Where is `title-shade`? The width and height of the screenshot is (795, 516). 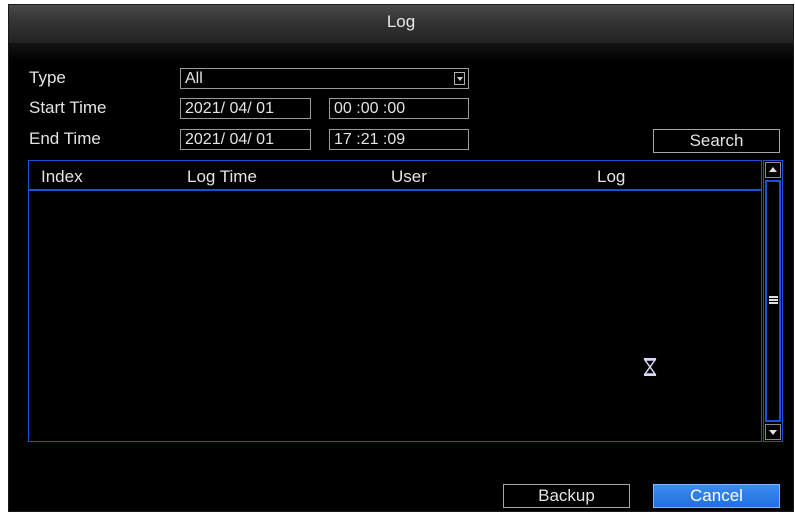
title-shade is located at coordinates (401, 52).